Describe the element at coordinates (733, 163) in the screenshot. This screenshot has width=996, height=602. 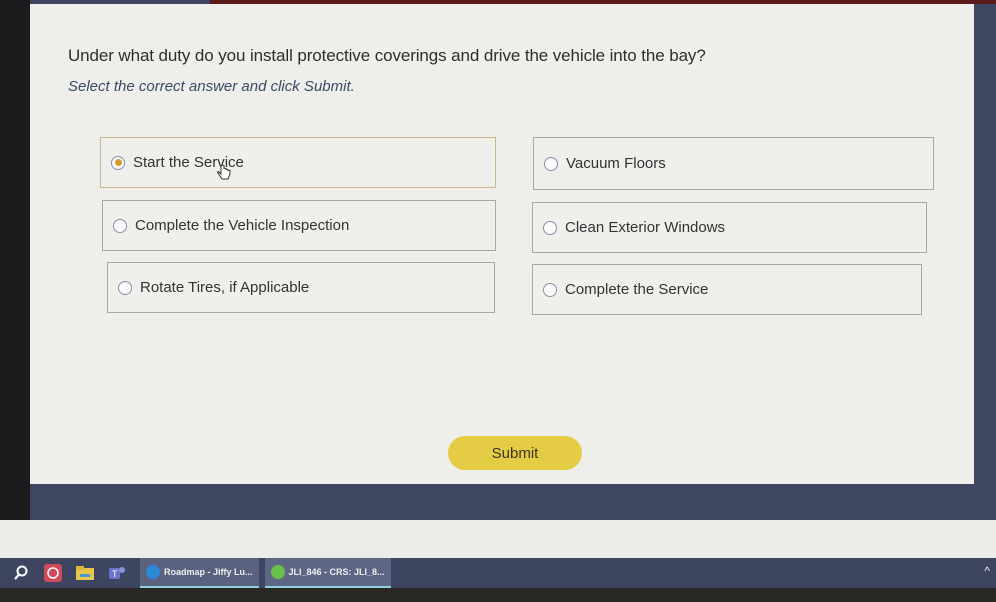
I see `option-vacuum-floors: Vacuum Floors` at that location.